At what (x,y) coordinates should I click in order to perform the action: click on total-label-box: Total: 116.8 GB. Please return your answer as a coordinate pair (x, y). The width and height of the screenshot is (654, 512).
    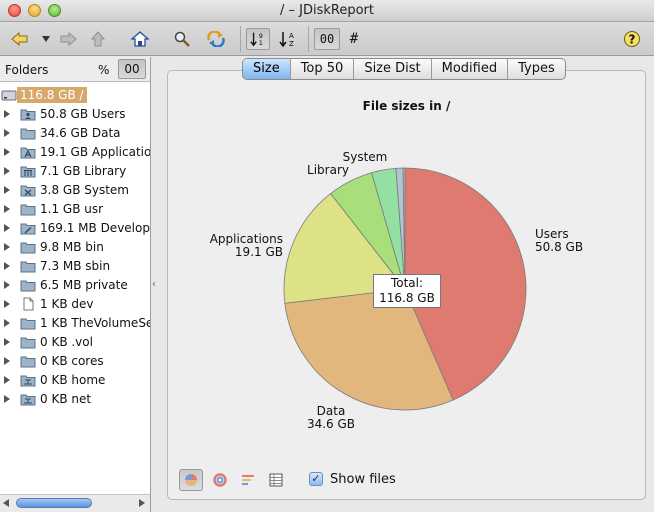
    Looking at the image, I should click on (407, 291).